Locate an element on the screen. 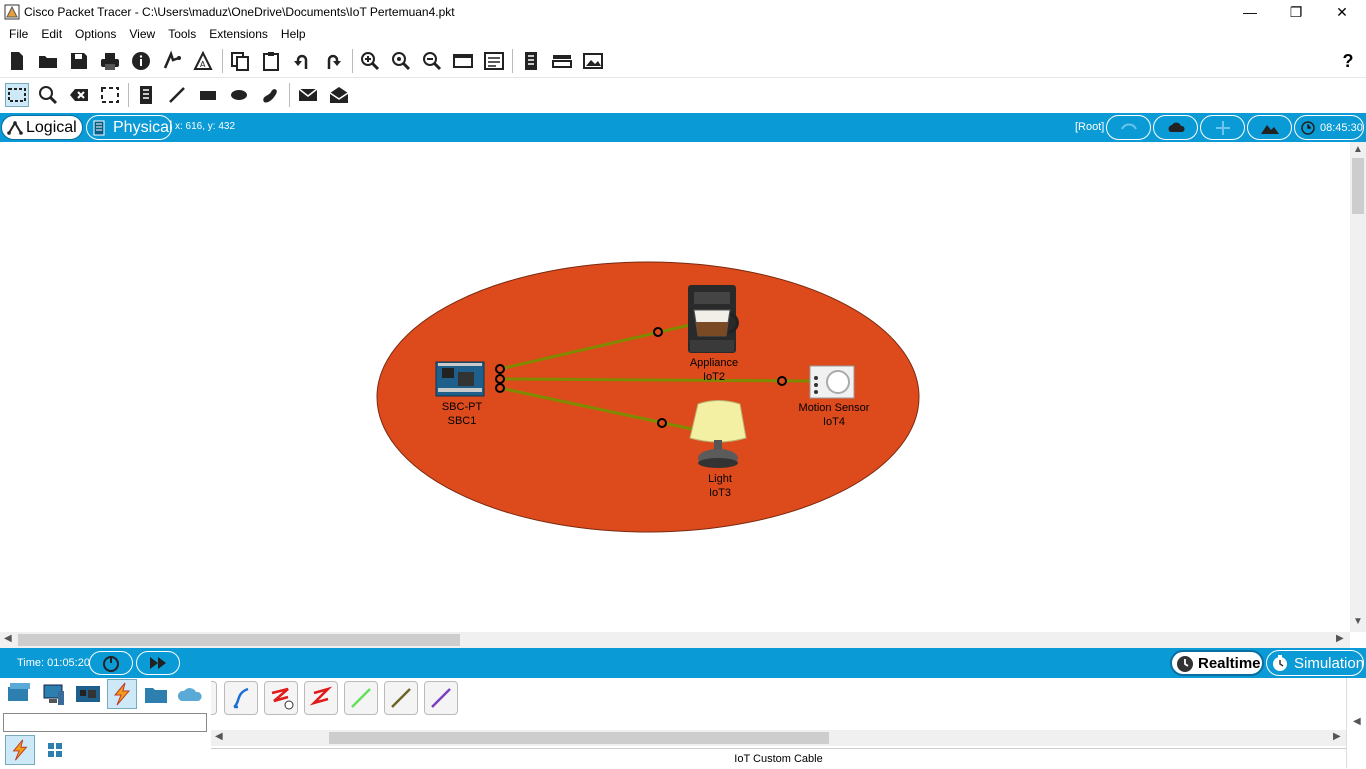 This screenshot has height=769, width=1366. device-iot3: Light IoT3 is located at coordinates (720, 486).